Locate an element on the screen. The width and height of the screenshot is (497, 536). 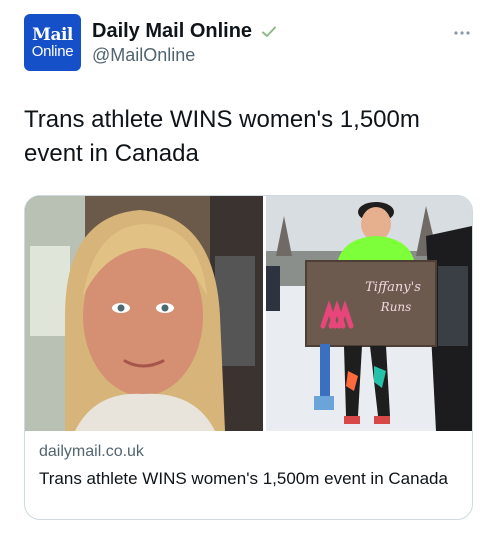
more-dots-icon is located at coordinates (462, 29).